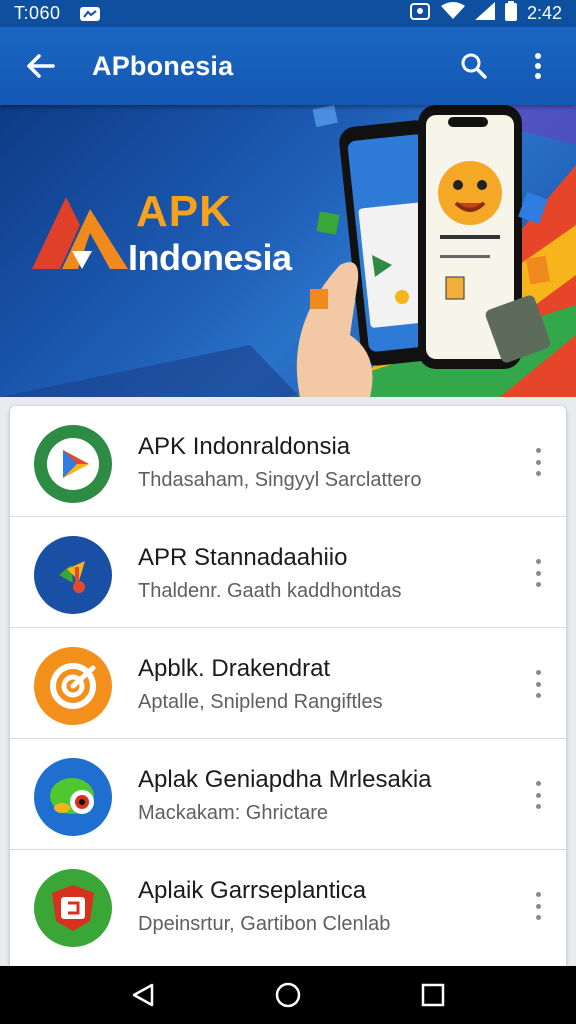 The width and height of the screenshot is (576, 1024). Describe the element at coordinates (260, 702) in the screenshot. I see `app-subtitle: Aptalle, Sniplend Rangiftles` at that location.